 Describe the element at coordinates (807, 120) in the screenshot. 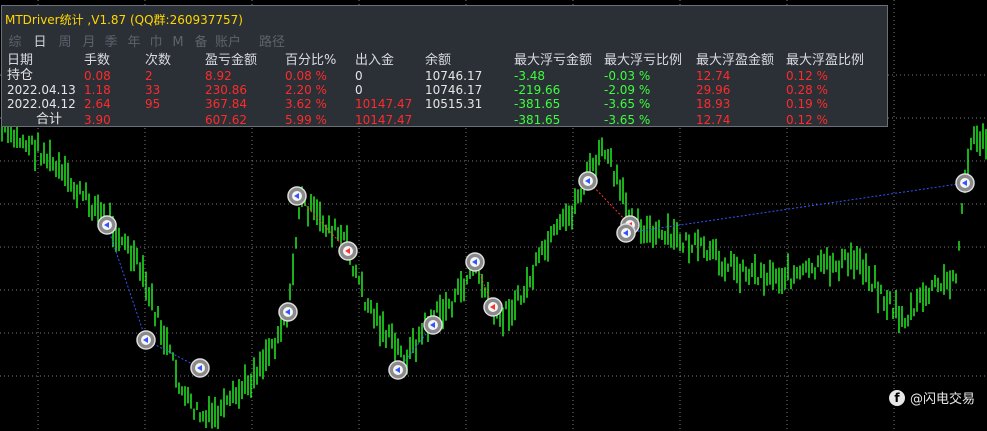

I see `total-maxgain-pct: 0.12 %` at that location.